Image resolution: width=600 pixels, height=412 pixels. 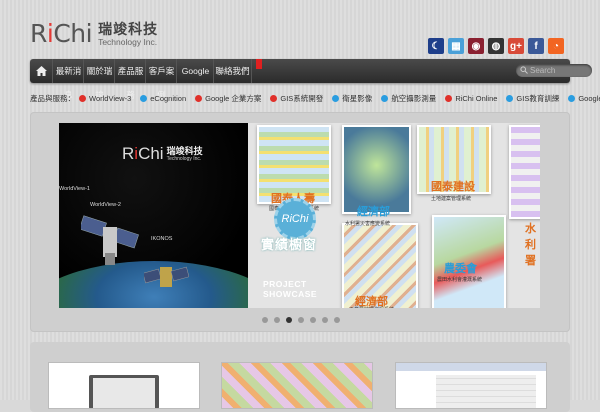 What do you see at coordinates (61, 33) in the screenshot?
I see `logo-mark: RiChi` at bounding box center [61, 33].